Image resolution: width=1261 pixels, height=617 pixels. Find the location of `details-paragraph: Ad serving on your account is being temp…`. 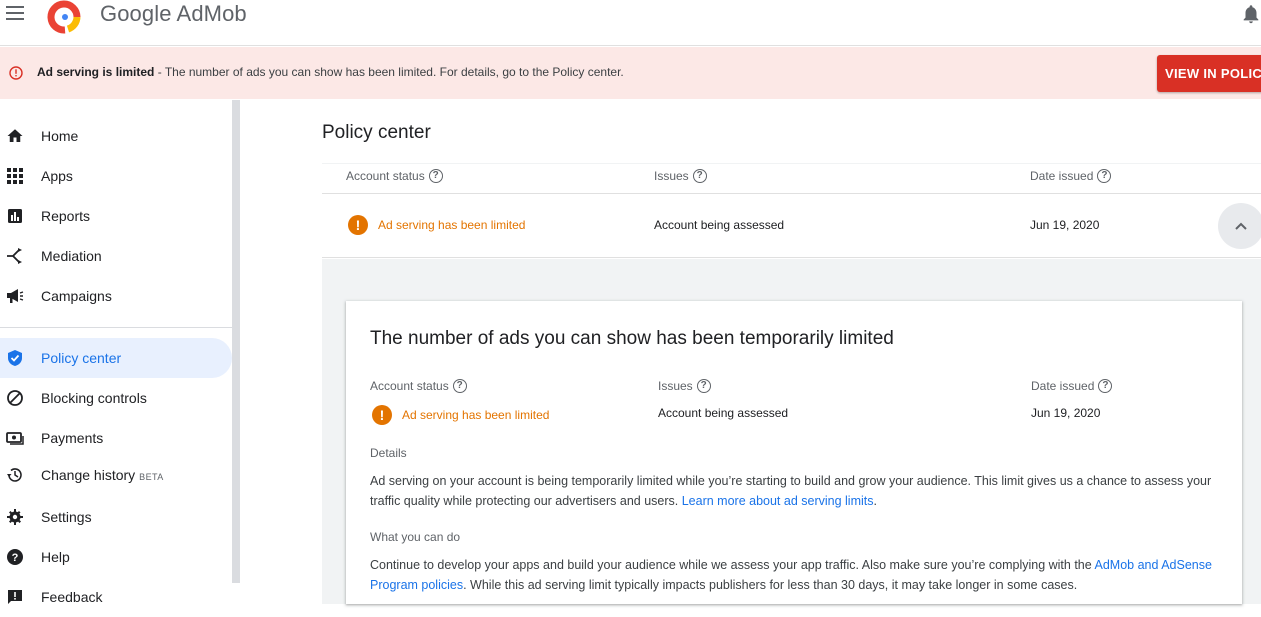

details-paragraph: Ad serving on your account is being temp… is located at coordinates (791, 491).